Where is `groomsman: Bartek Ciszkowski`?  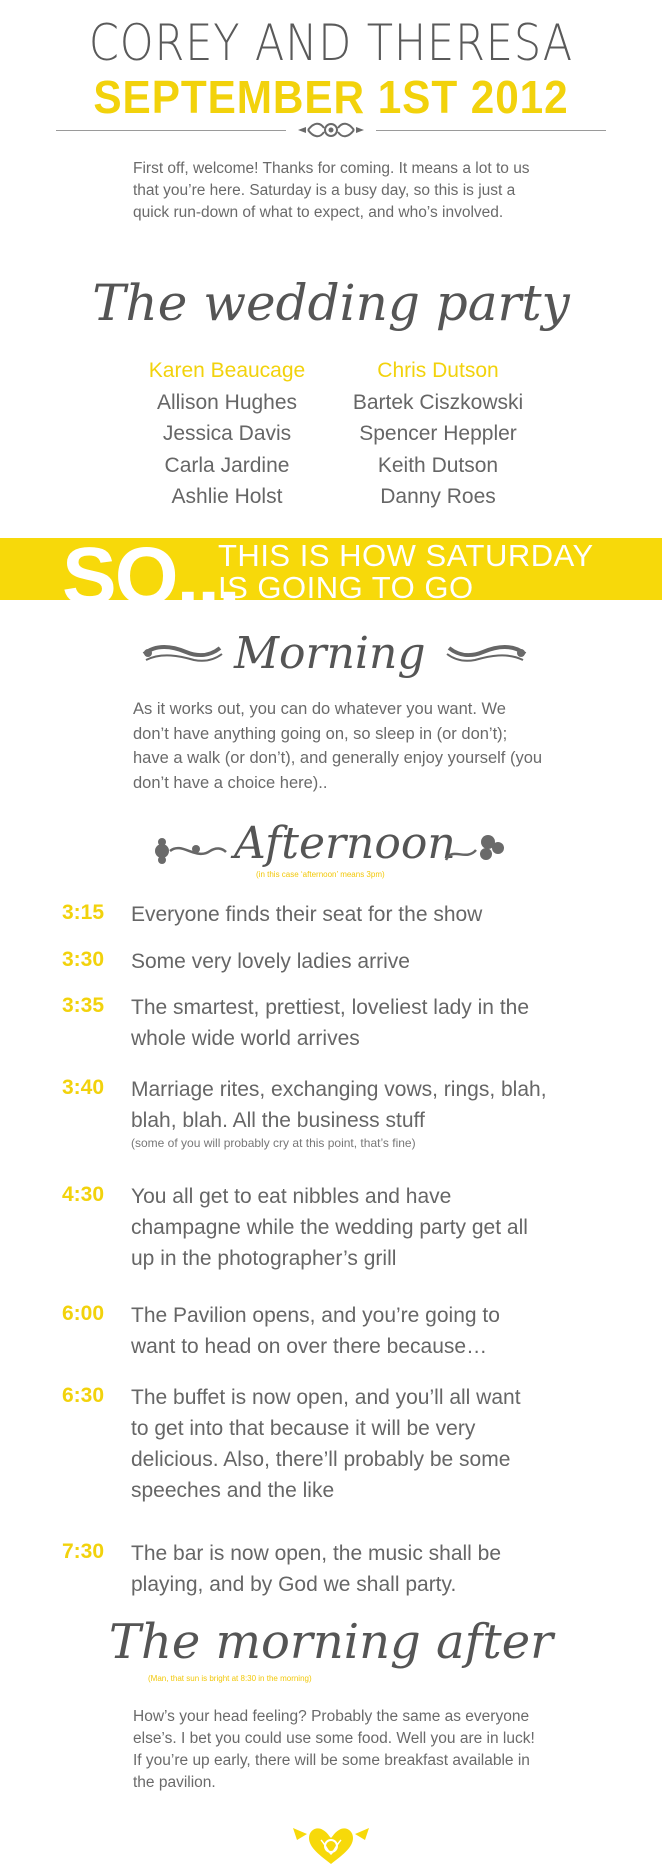 groomsman: Bartek Ciszkowski is located at coordinates (438, 402).